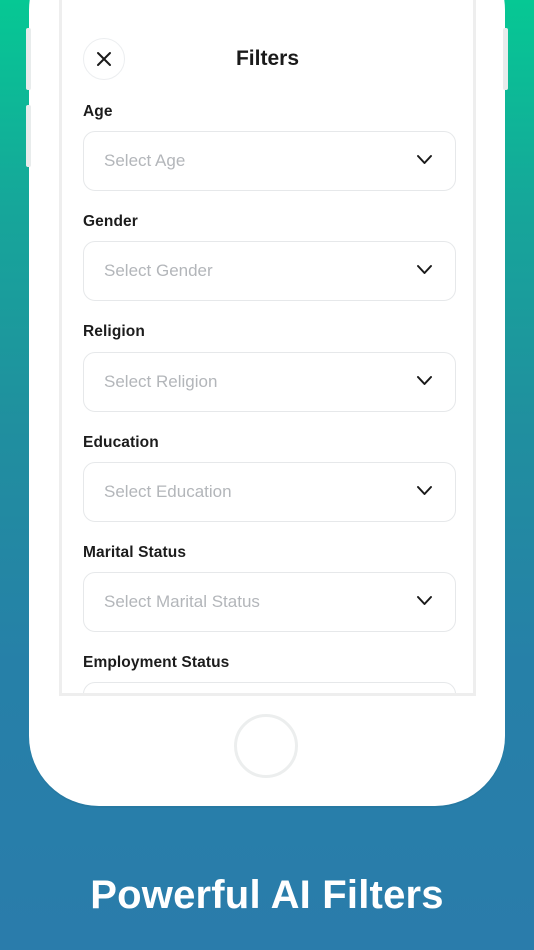 This screenshot has height=950, width=534. I want to click on gender-label: Gender, so click(110, 221).